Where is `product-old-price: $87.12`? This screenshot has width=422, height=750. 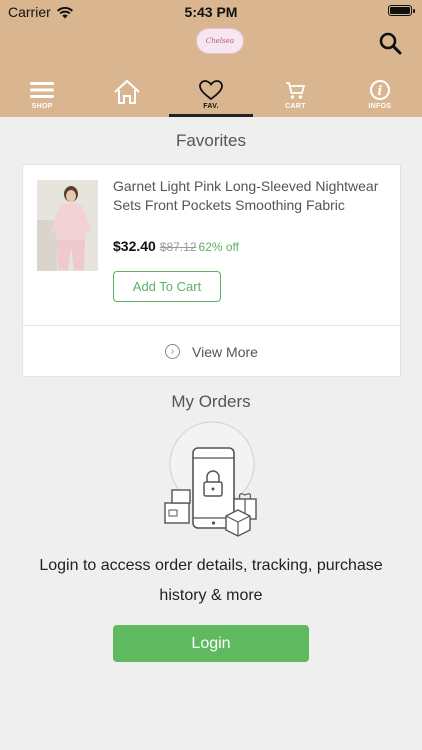 product-old-price: $87.12 is located at coordinates (178, 247).